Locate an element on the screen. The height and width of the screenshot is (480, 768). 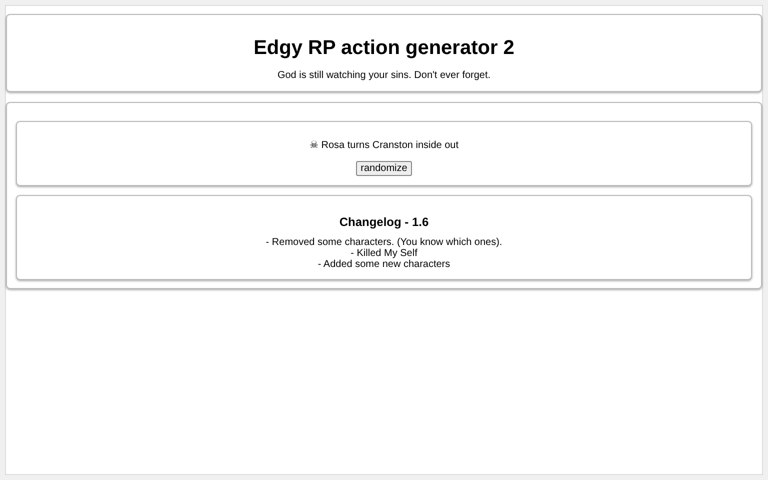
changelog-line: - Removed some characters. (You know which ones). is located at coordinates (384, 242).